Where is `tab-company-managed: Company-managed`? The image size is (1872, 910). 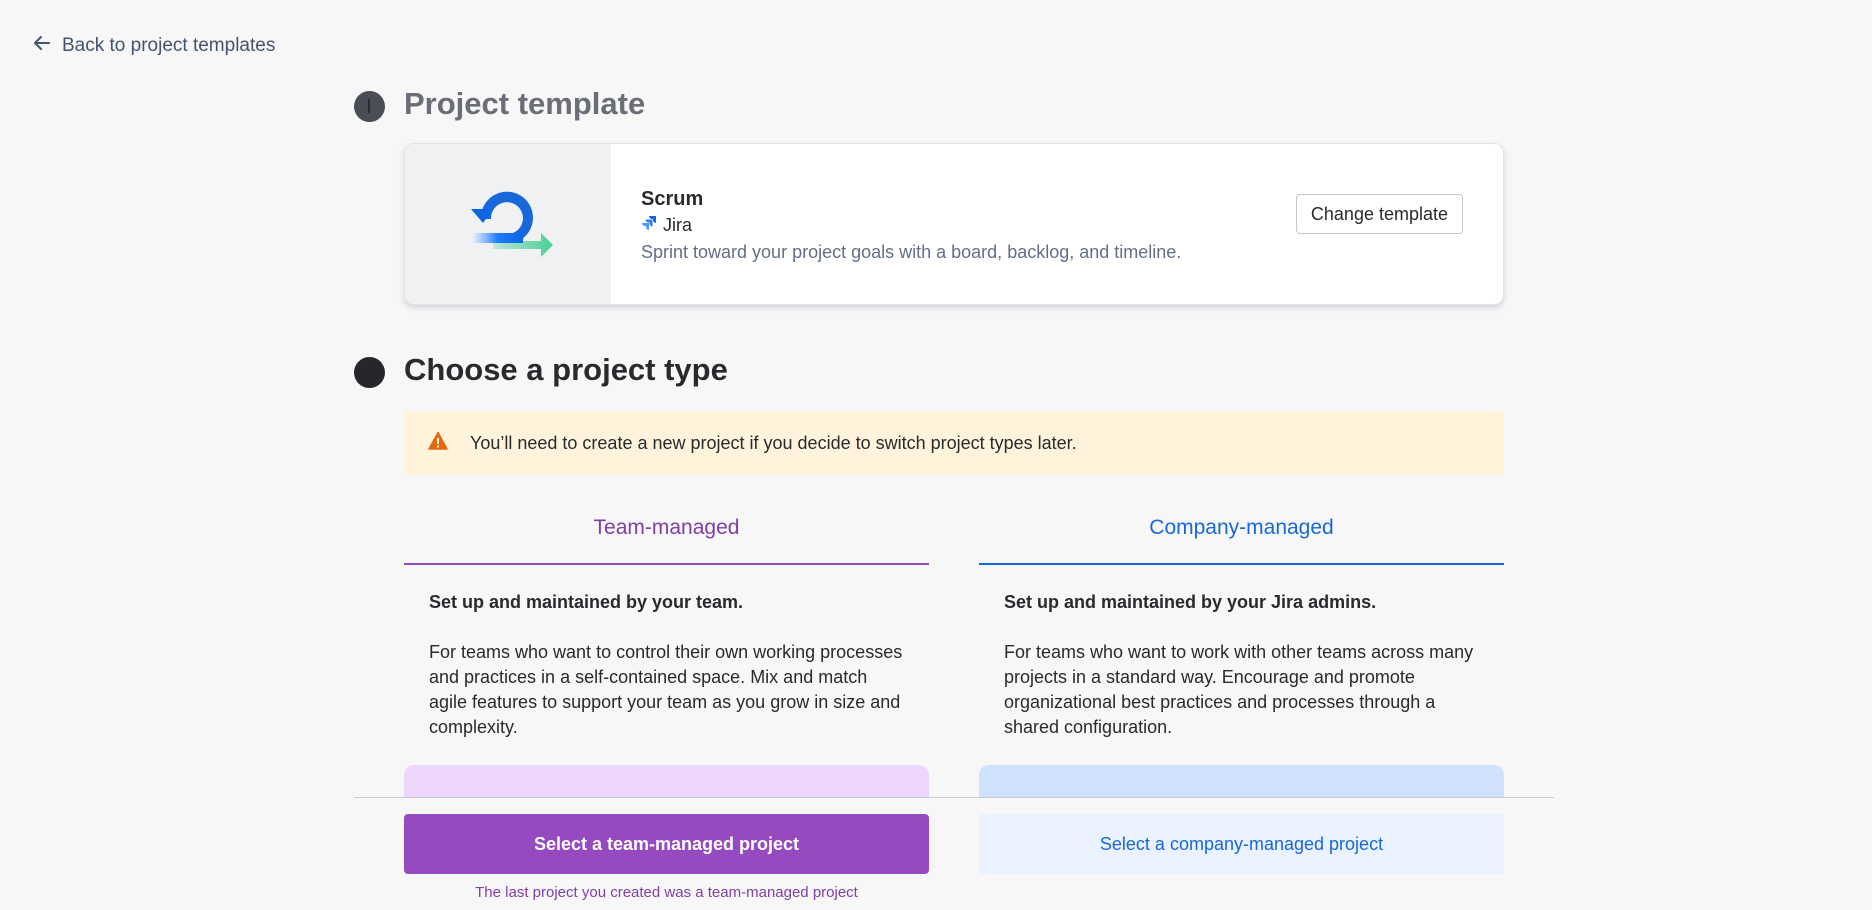 tab-company-managed: Company-managed is located at coordinates (1241, 540).